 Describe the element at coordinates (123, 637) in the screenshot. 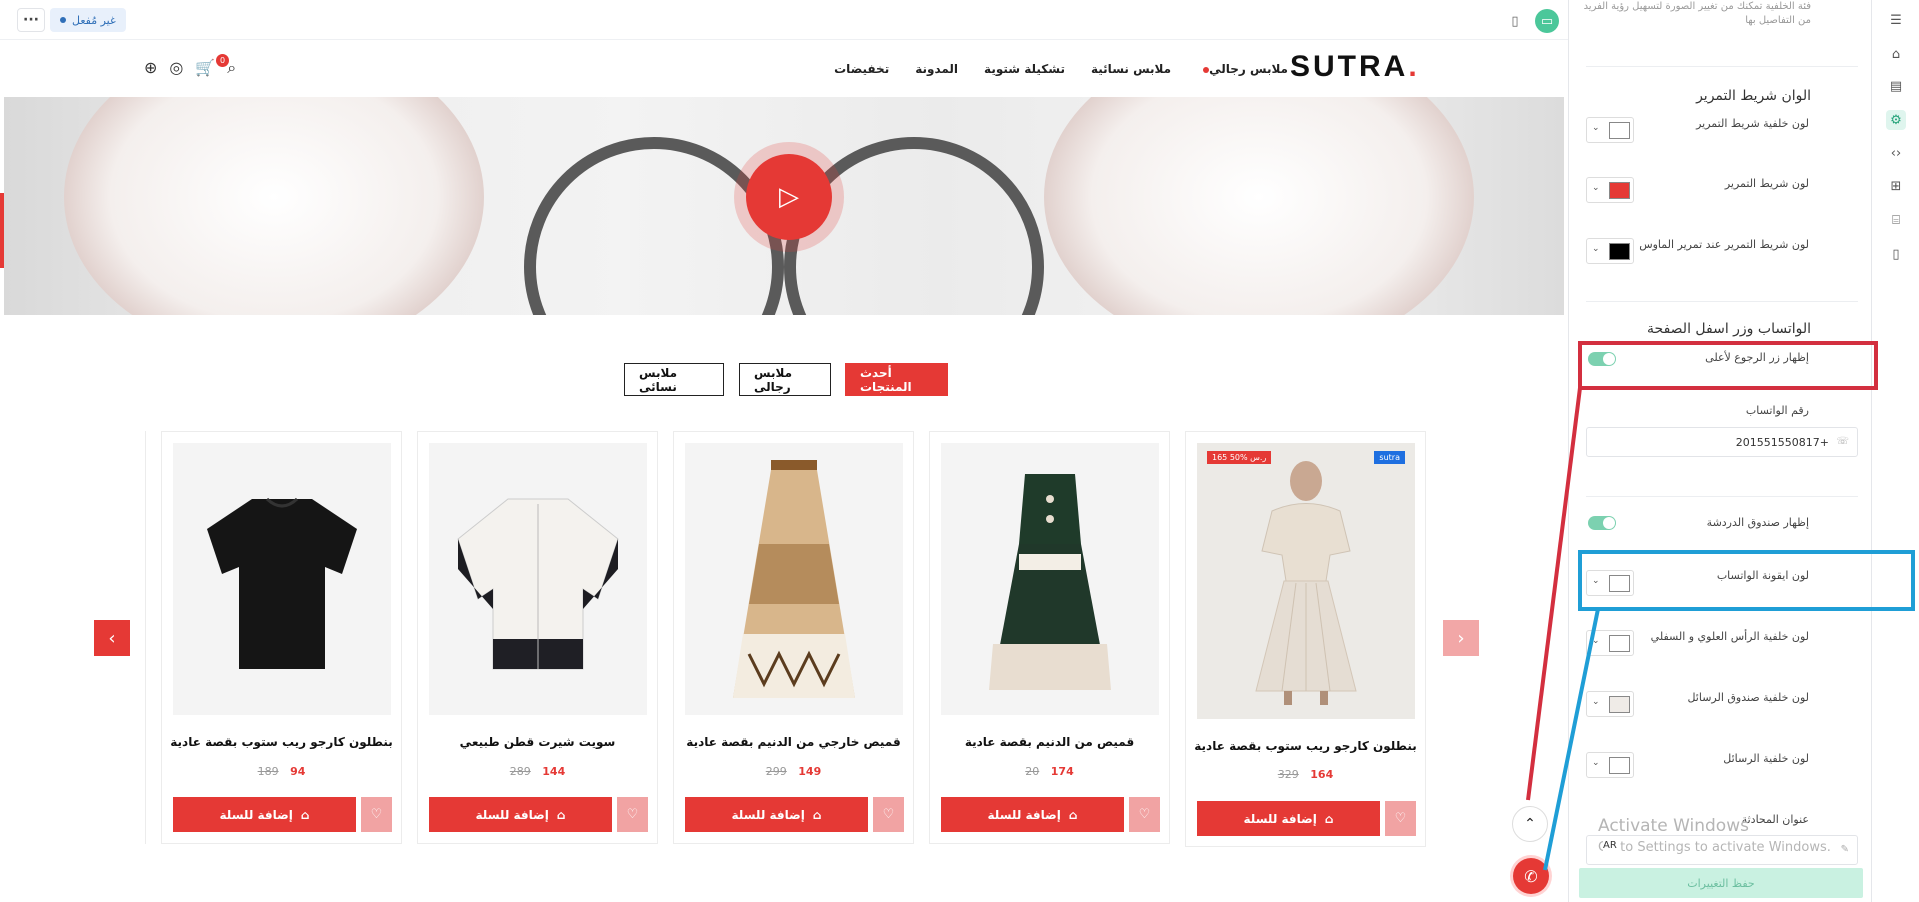

I see `partial-product-card` at that location.